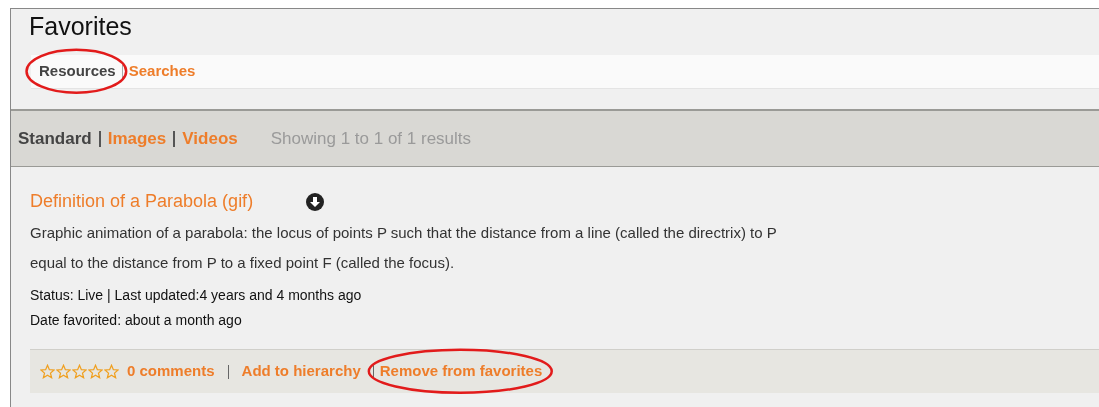  I want to click on action-link: 0 comments, so click(171, 371).